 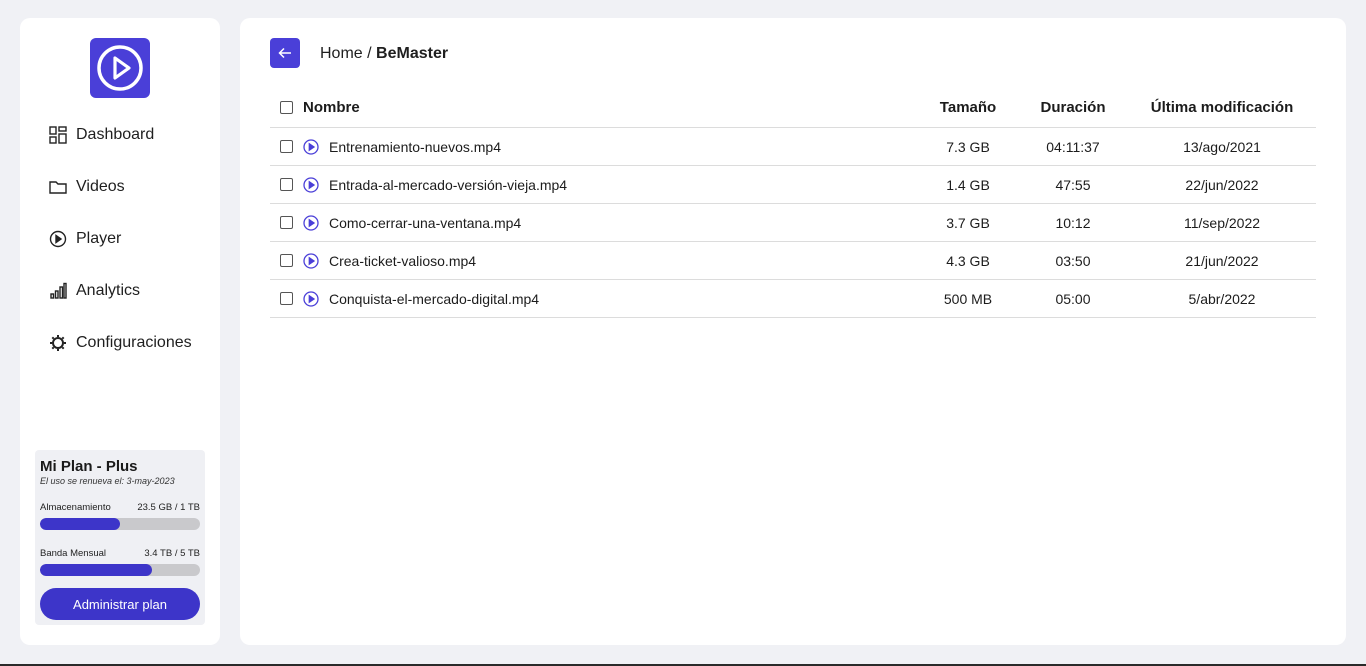 What do you see at coordinates (108, 290) in the screenshot?
I see `sidebar-item-label: Analytics` at bounding box center [108, 290].